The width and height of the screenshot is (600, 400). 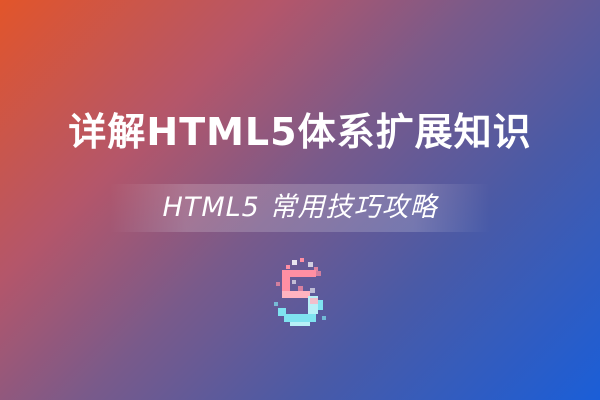 What do you see at coordinates (300, 132) in the screenshot?
I see `banner-title: 详解HTML5体系扩展知识` at bounding box center [300, 132].